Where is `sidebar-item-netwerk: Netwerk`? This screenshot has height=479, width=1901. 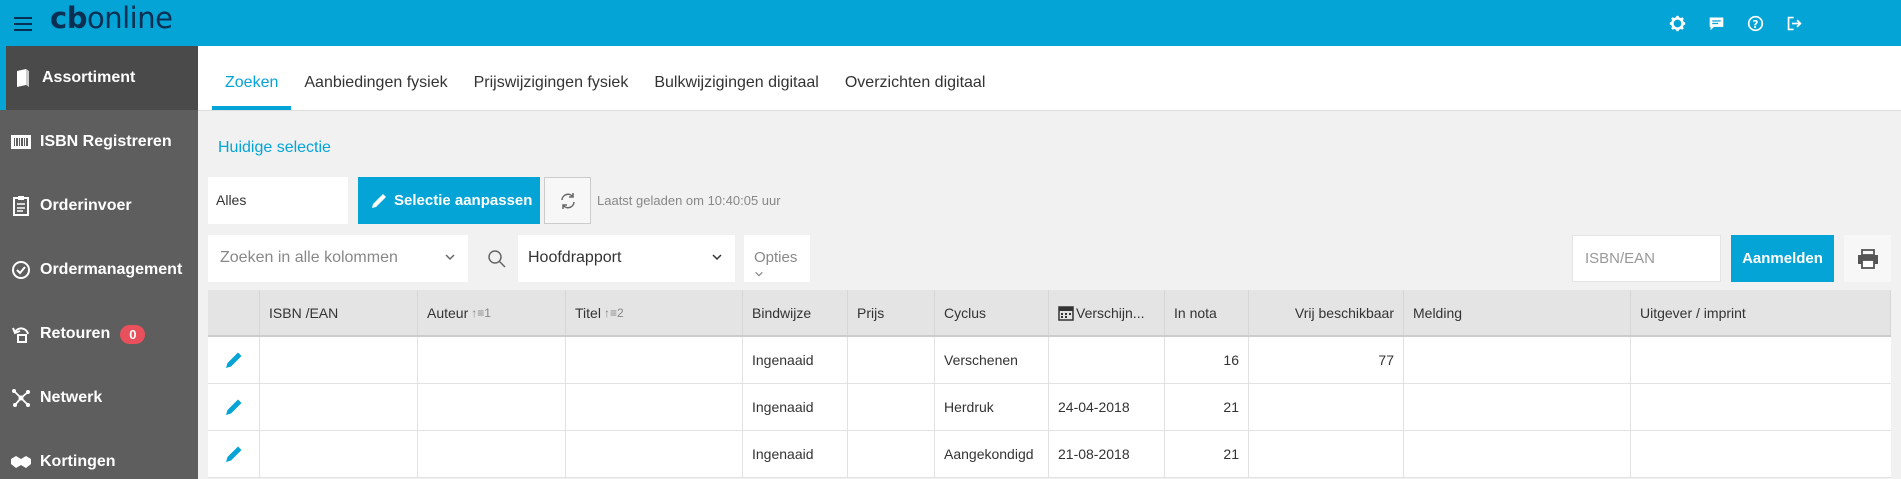
sidebar-item-netwerk: Netwerk is located at coordinates (99, 398).